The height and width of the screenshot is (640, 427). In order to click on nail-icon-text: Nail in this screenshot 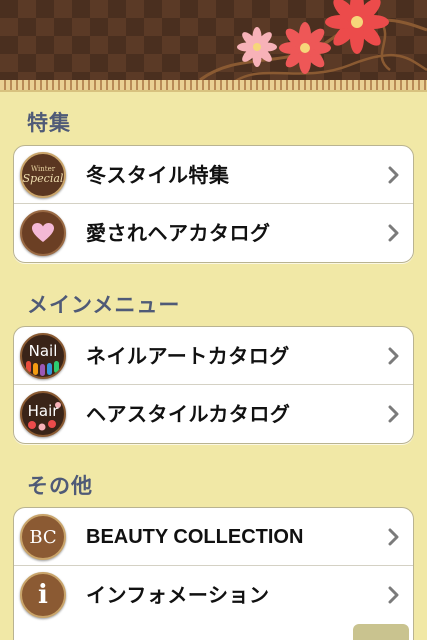, I will do `click(43, 351)`.